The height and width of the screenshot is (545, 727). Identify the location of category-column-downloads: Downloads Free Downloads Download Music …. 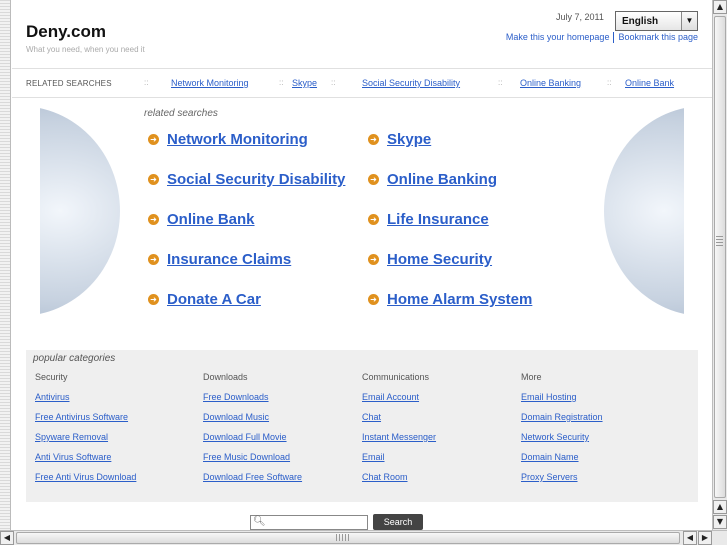
(252, 432).